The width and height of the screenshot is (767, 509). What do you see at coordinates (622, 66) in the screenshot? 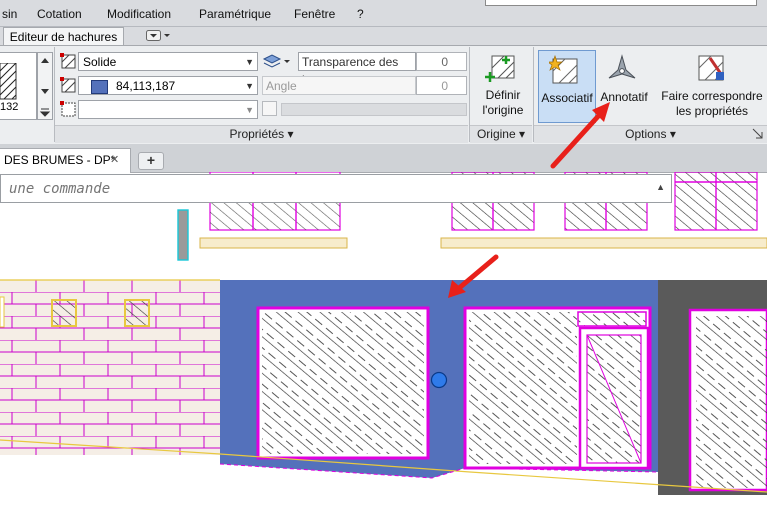
I see `annotative-icon` at bounding box center [622, 66].